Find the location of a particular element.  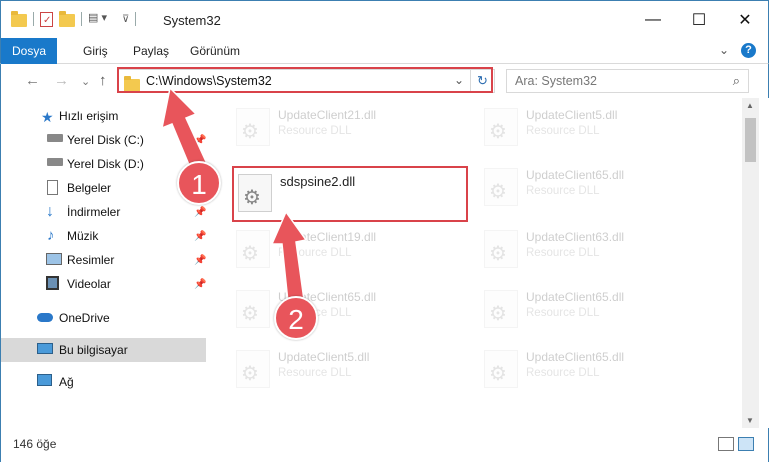

customize-dropdown-icon: ⊽ is located at coordinates (125, 19).